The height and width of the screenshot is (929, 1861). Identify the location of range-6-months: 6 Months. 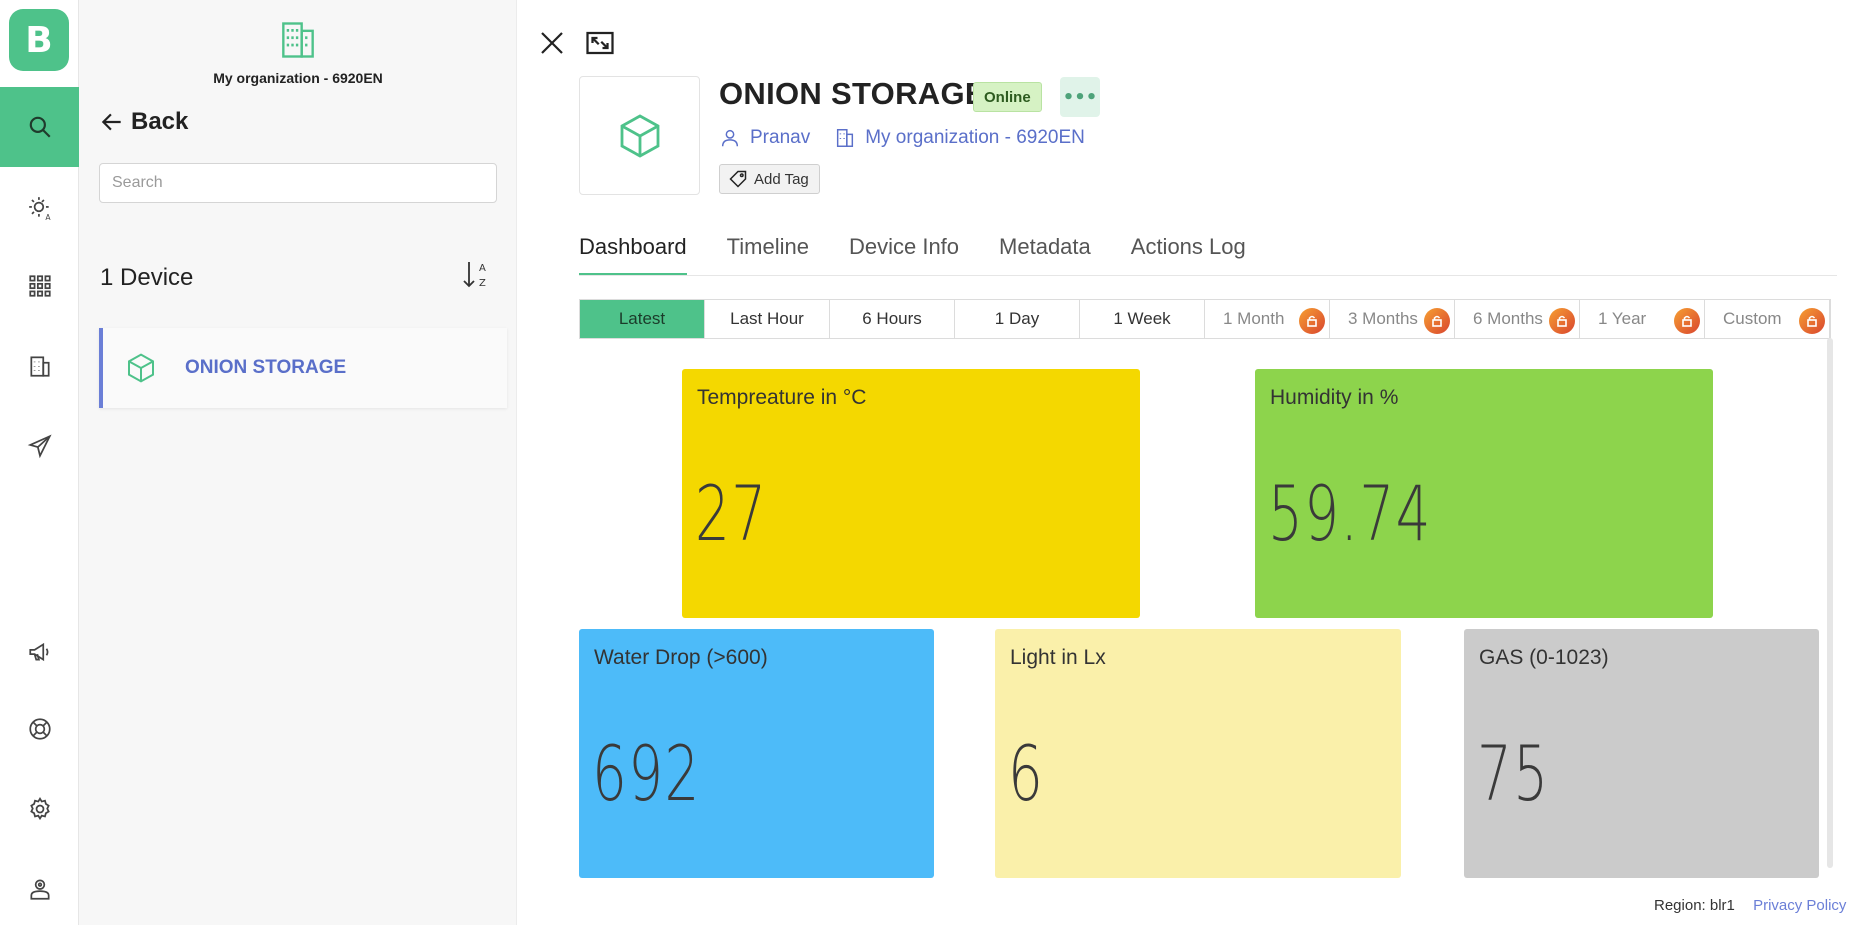
(1517, 319).